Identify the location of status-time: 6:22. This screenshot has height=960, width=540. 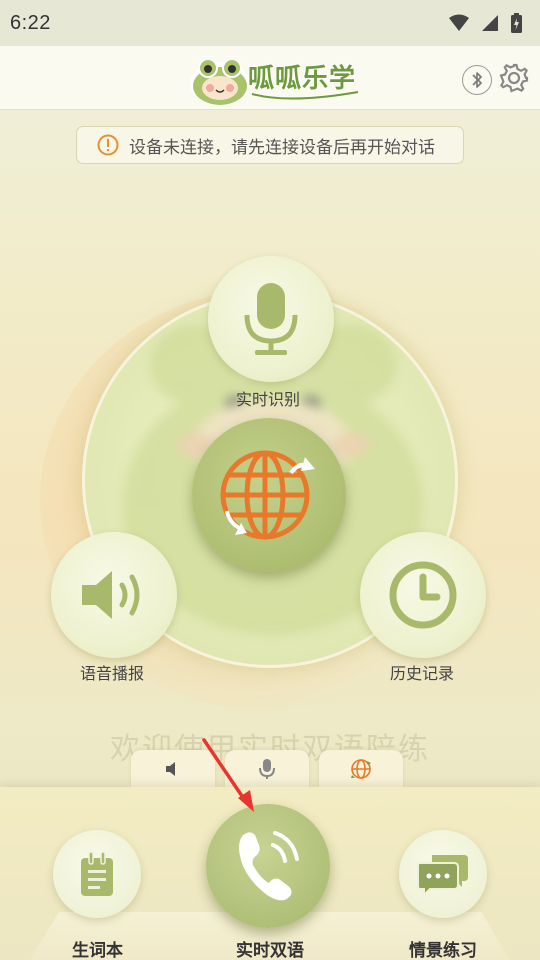
(30, 22).